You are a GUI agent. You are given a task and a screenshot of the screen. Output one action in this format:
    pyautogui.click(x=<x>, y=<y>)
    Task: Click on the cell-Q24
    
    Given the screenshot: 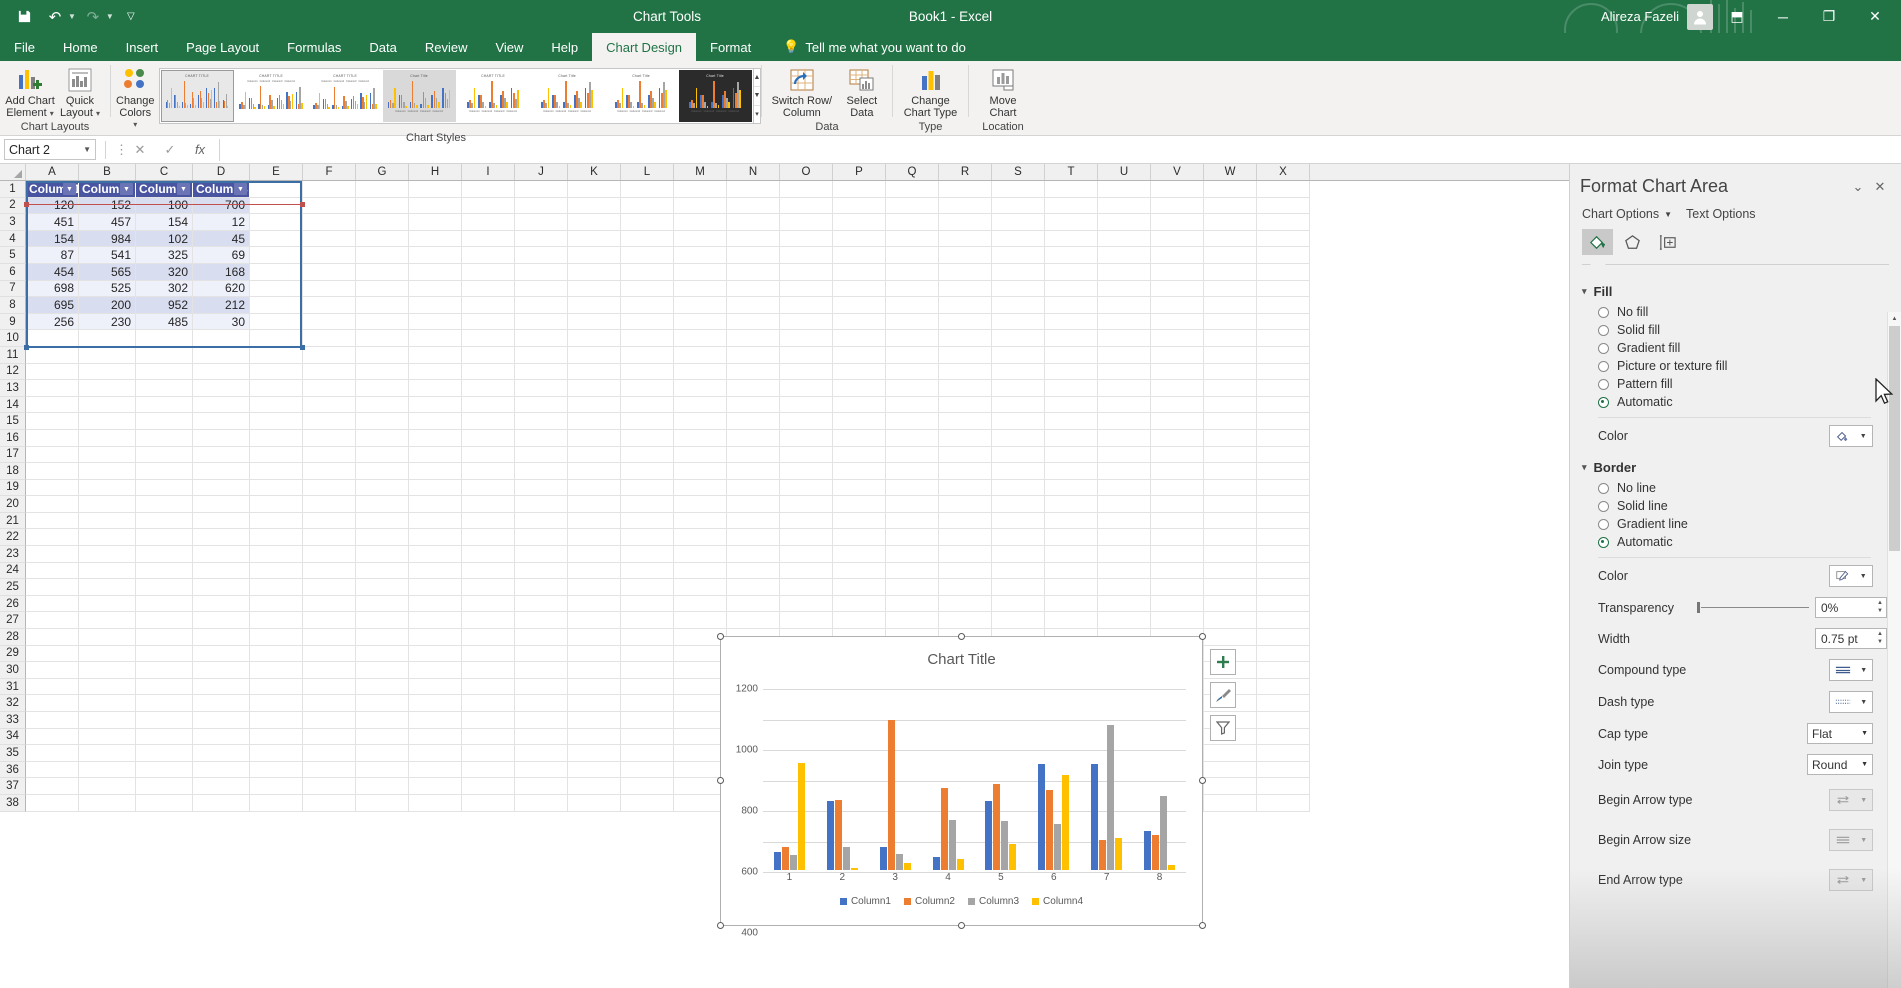 What is the action you would take?
    pyautogui.click(x=912, y=571)
    